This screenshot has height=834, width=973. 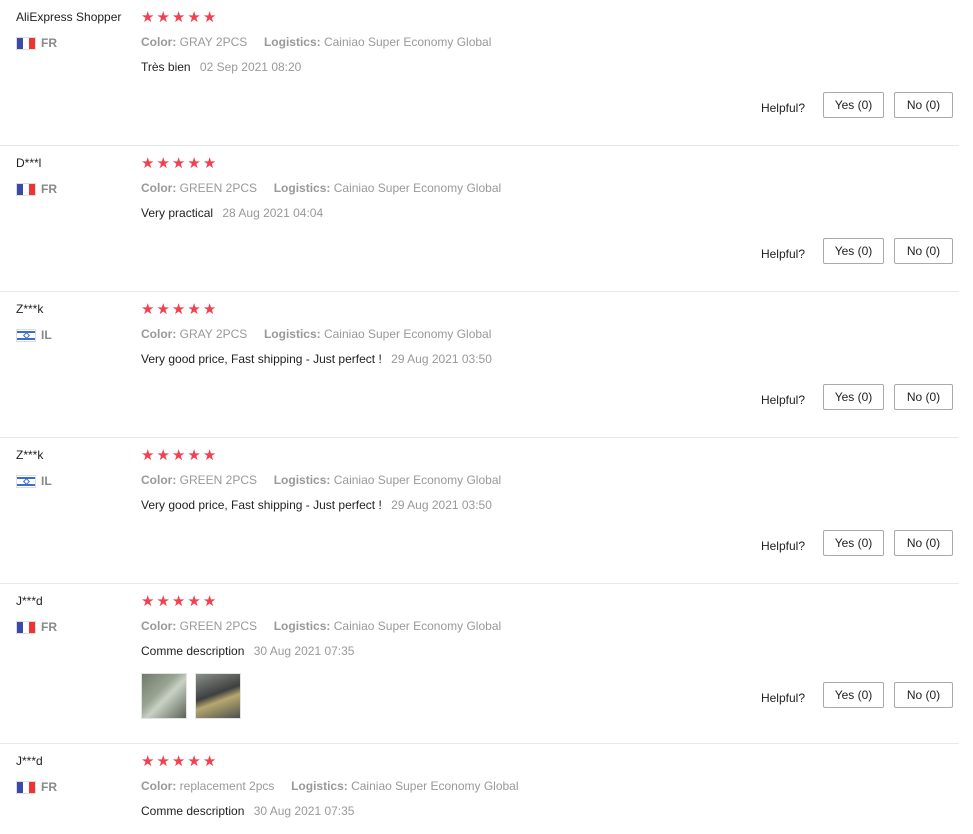 I want to click on buyer-name: AliExpress Shopper, so click(x=69, y=17).